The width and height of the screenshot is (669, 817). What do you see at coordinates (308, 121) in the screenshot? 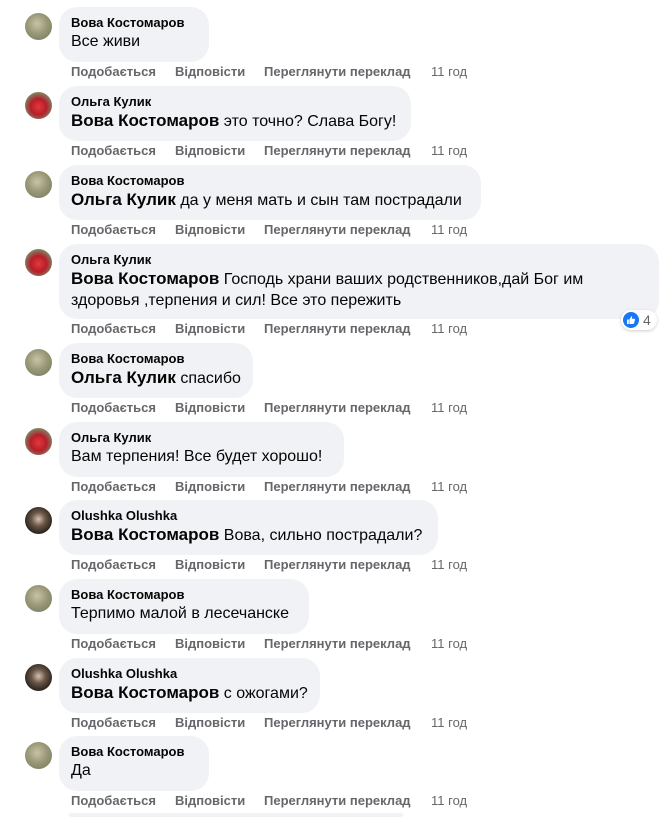
I see `comment-body: это точно? Слава Богу!` at bounding box center [308, 121].